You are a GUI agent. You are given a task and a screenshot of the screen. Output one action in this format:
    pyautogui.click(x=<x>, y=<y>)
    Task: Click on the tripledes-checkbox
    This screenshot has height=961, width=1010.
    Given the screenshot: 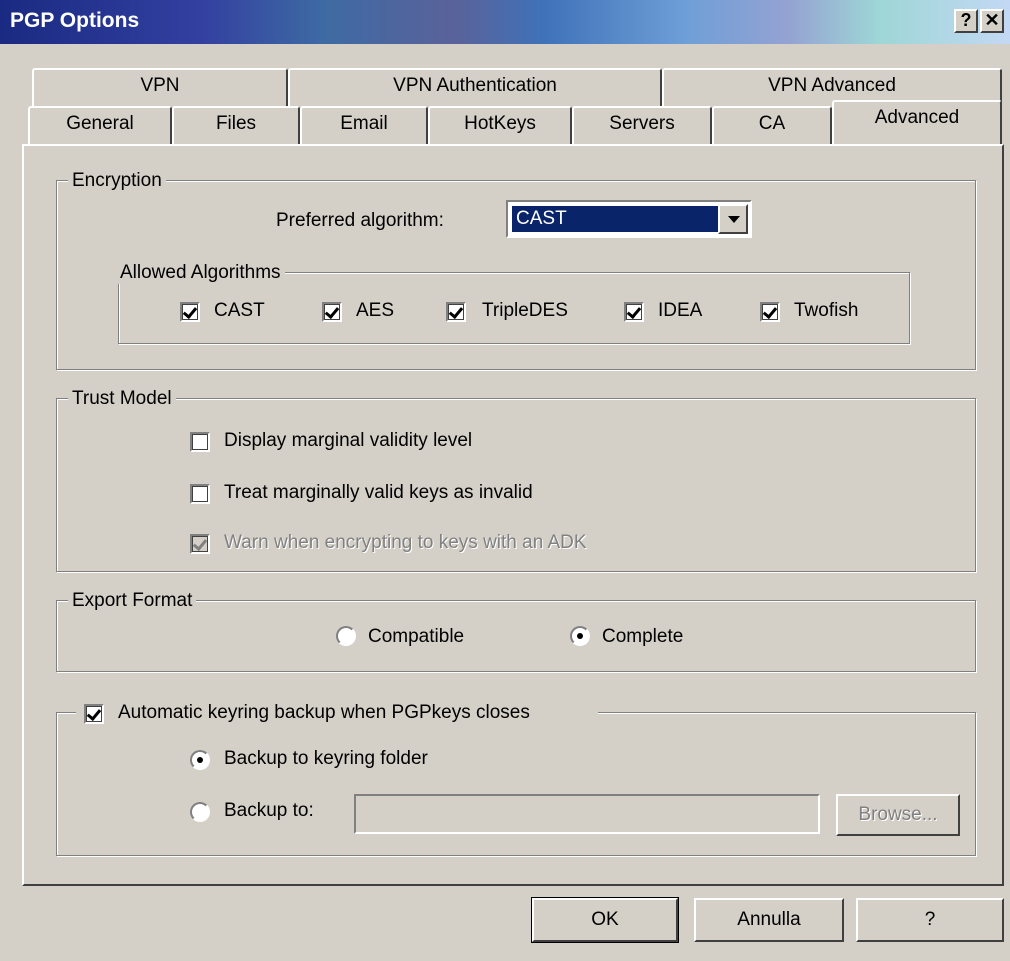 What is the action you would take?
    pyautogui.click(x=456, y=312)
    